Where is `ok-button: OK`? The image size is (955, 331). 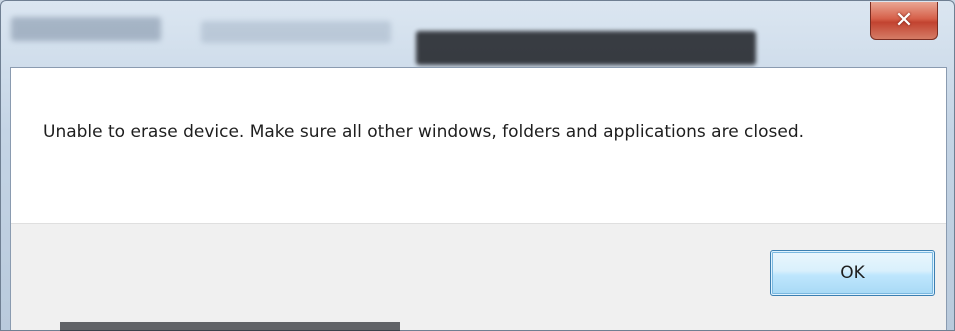
ok-button: OK is located at coordinates (852, 273).